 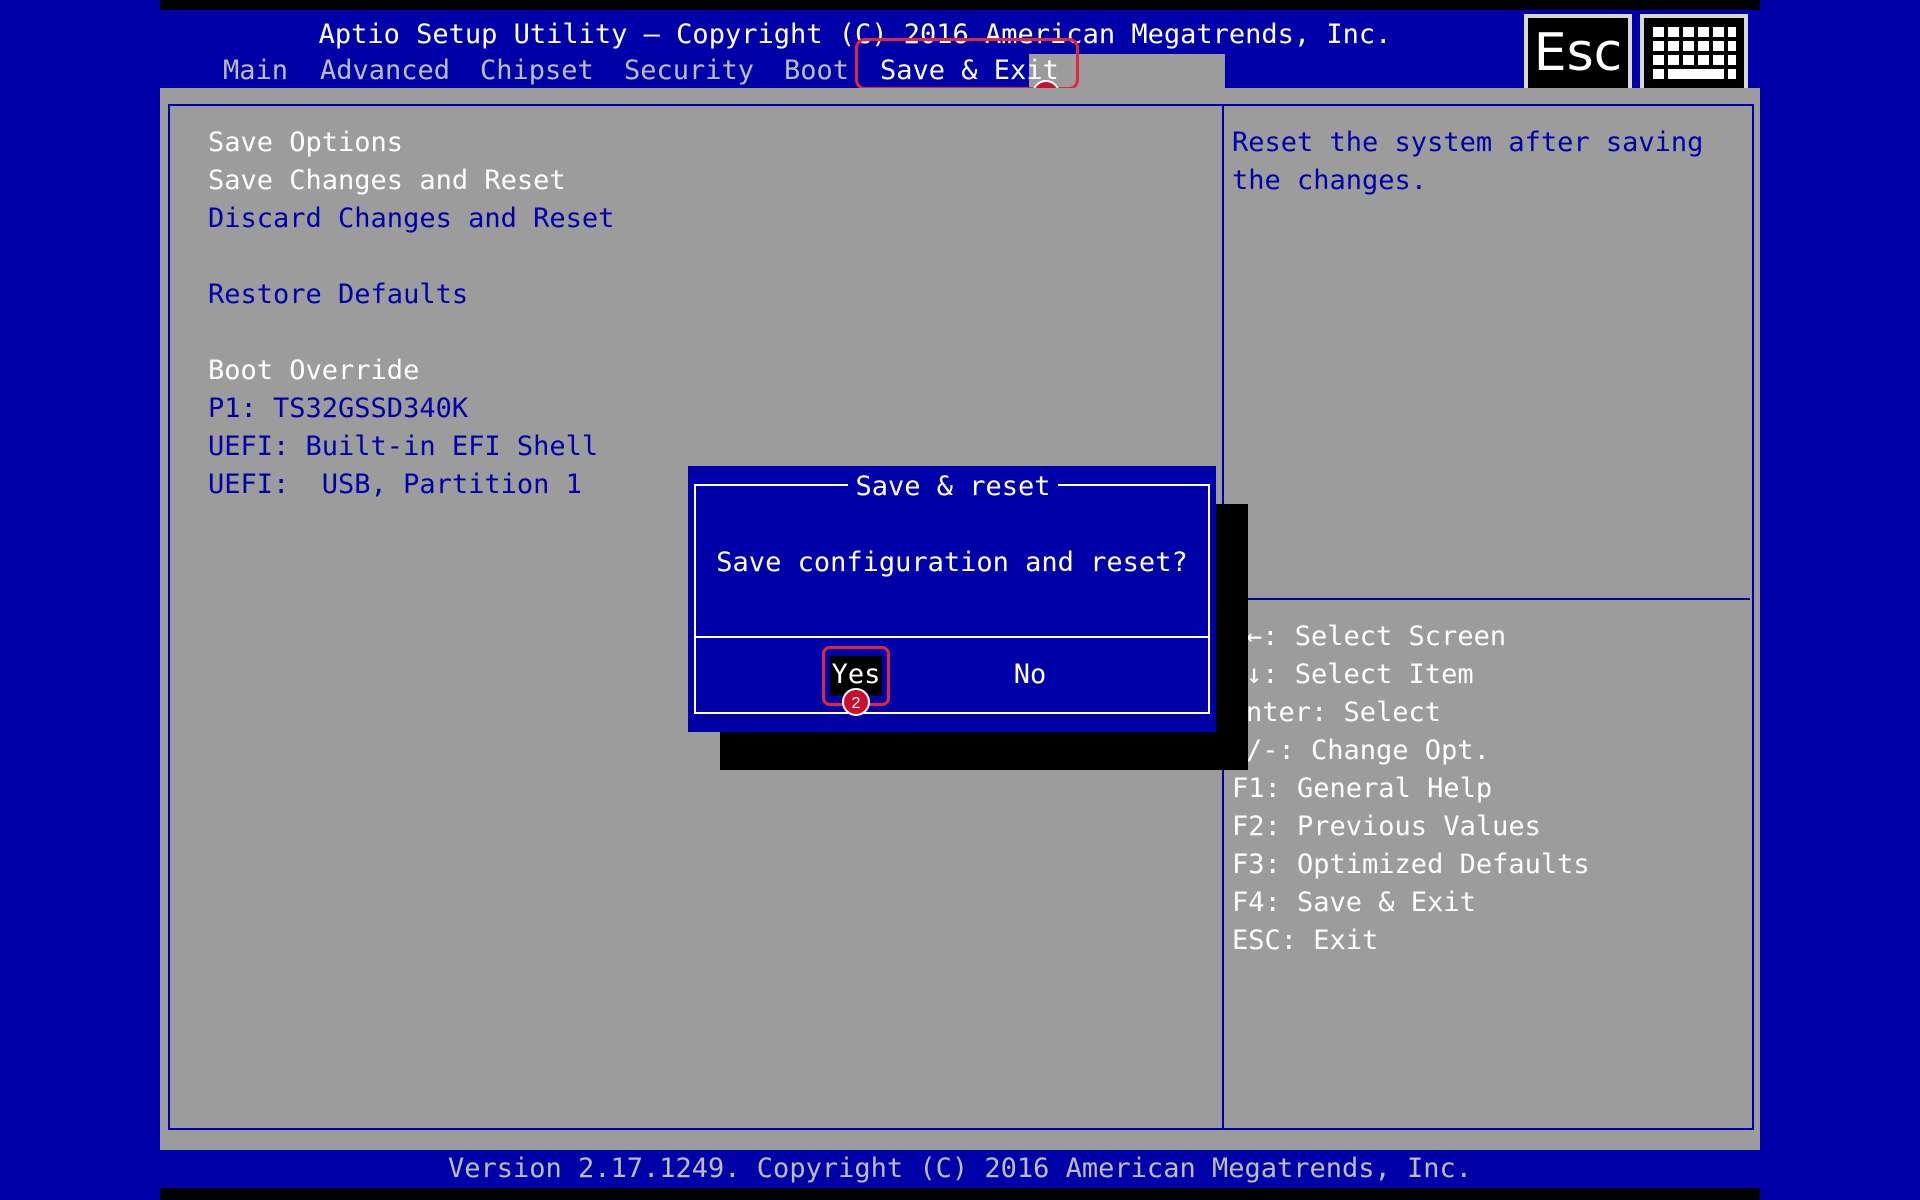 I want to click on menu-discard-changes-reset: Discard Changes and Reset, so click(x=411, y=219).